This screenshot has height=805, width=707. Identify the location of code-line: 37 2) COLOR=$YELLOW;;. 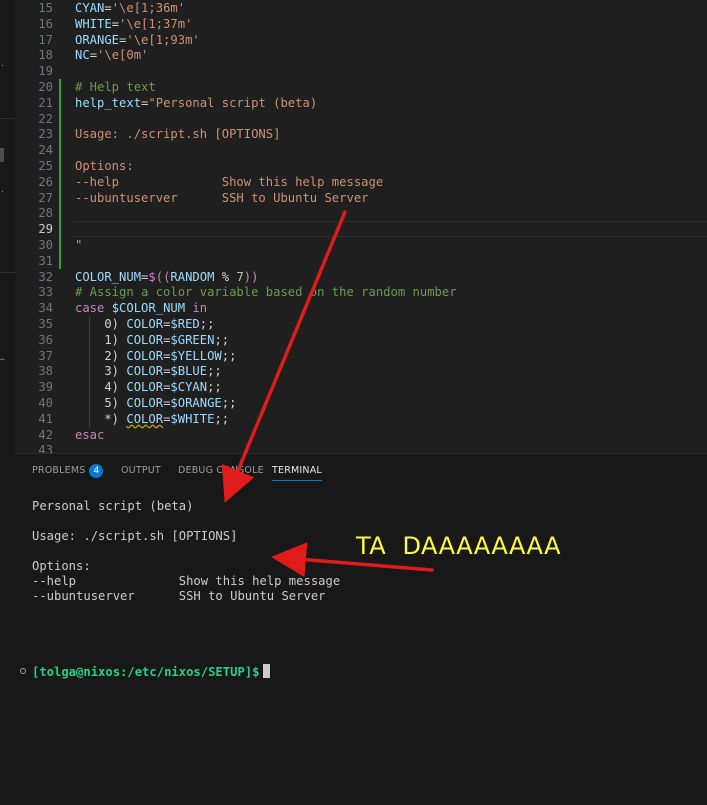
(361, 356).